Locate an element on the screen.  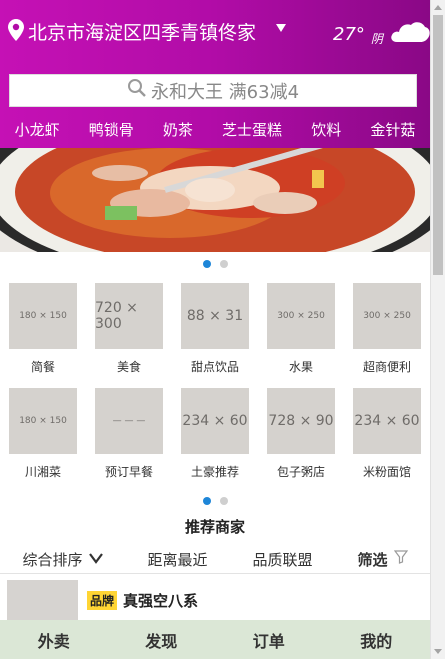
merchant-name: 真强空八系 is located at coordinates (161, 601).